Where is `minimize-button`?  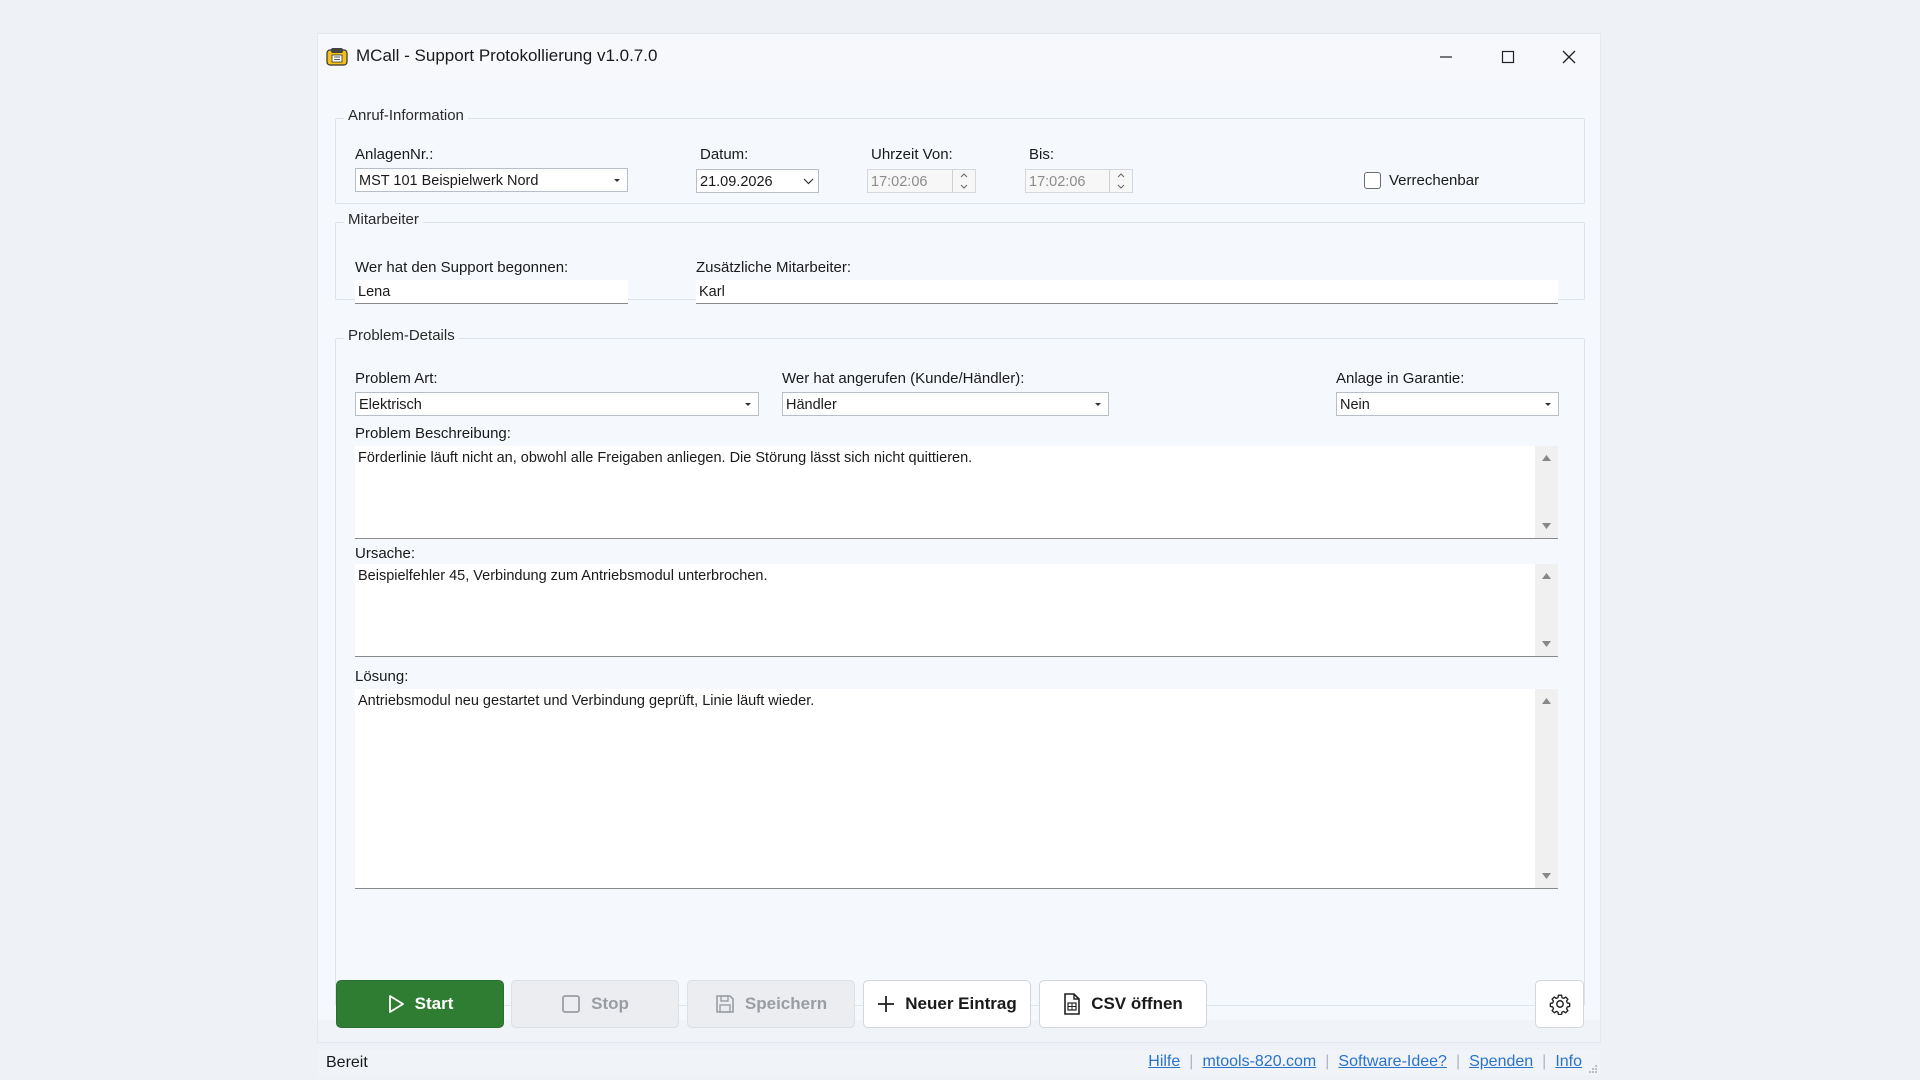
minimize-button is located at coordinates (1446, 57).